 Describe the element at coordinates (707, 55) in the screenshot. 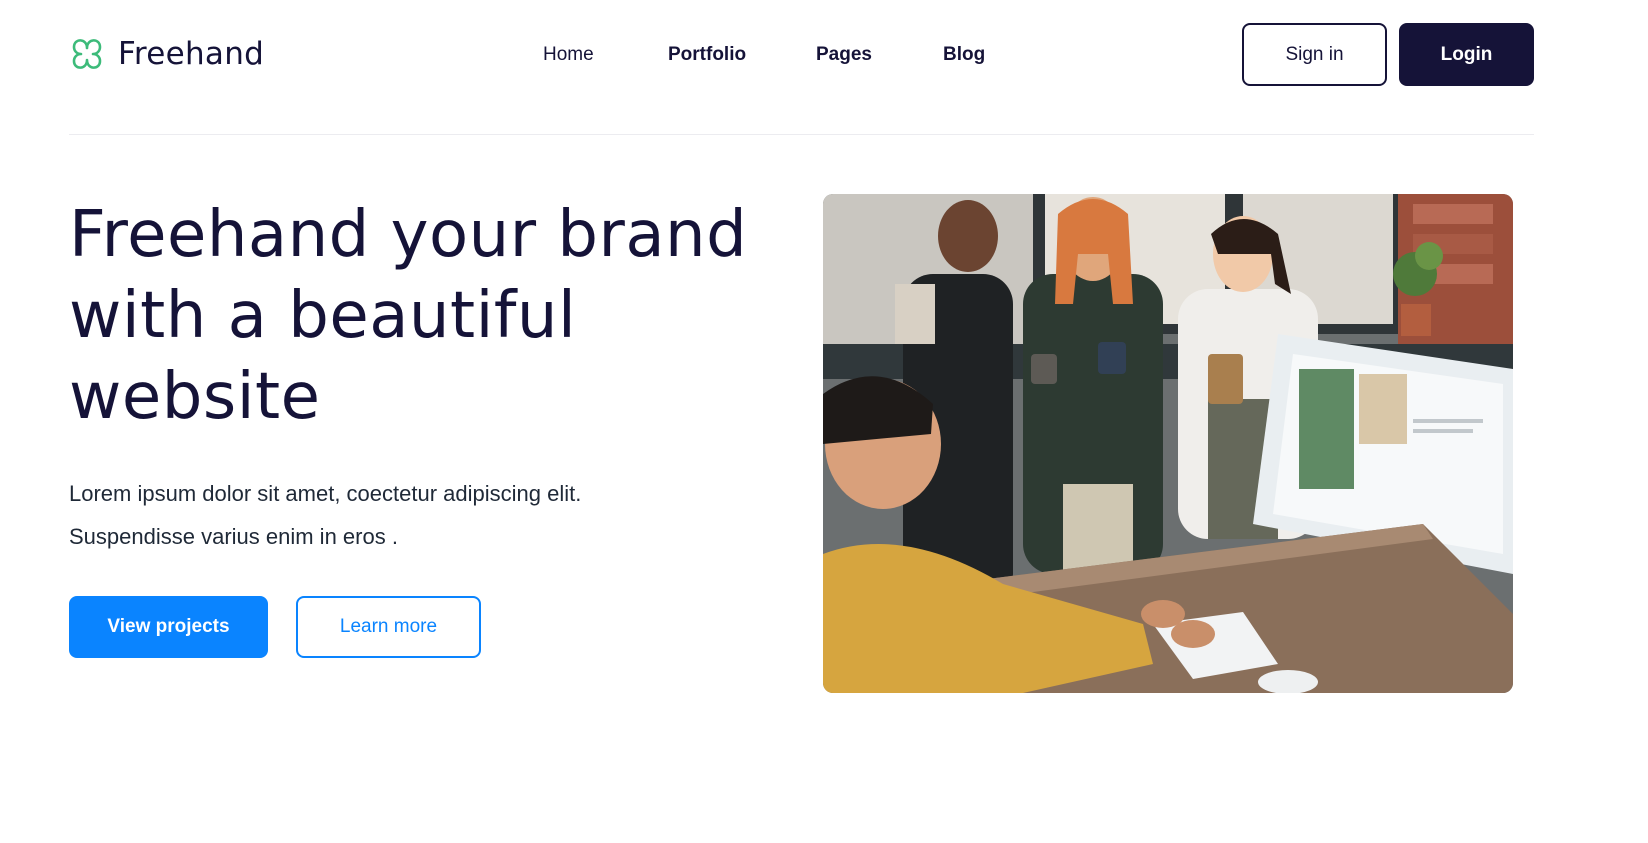

I see `nav-portfolio: Portfolio` at that location.